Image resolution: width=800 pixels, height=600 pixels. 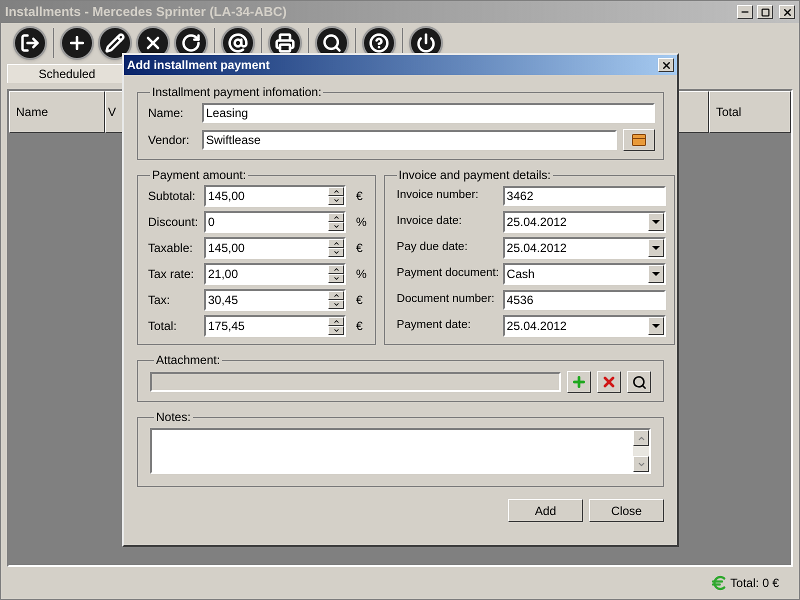 I want to click on field-label: Vendor:, so click(x=168, y=140).